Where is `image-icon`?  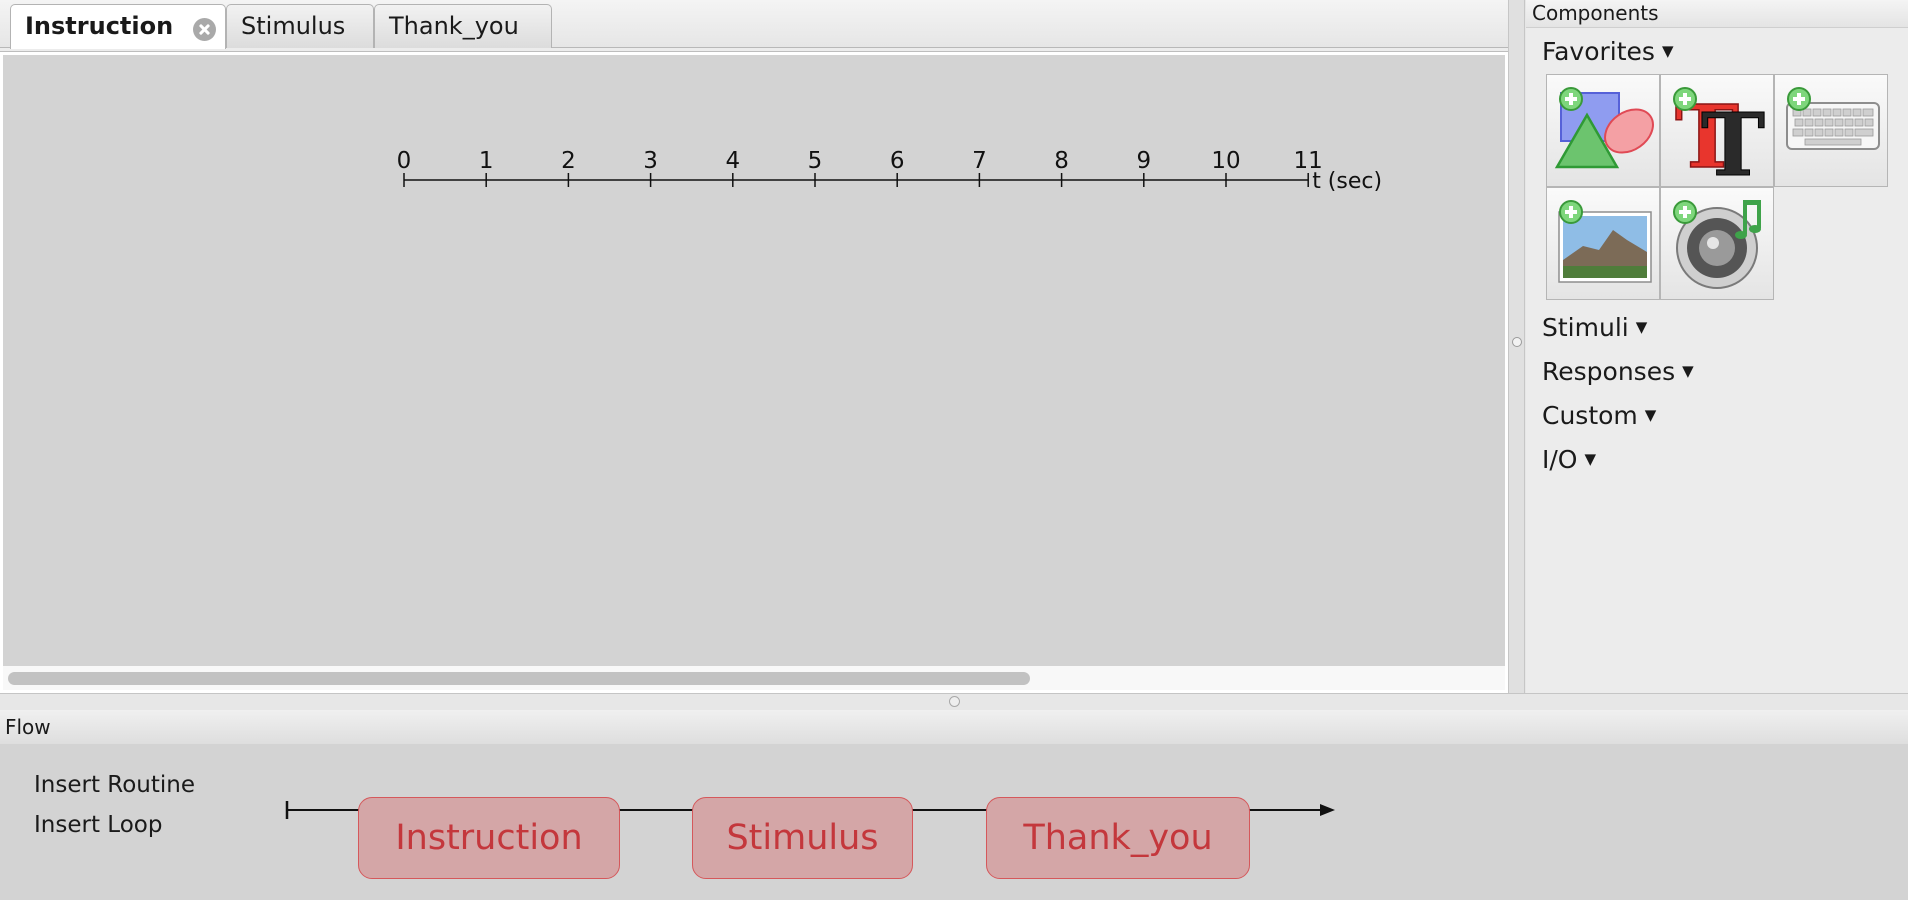 image-icon is located at coordinates (1605, 241).